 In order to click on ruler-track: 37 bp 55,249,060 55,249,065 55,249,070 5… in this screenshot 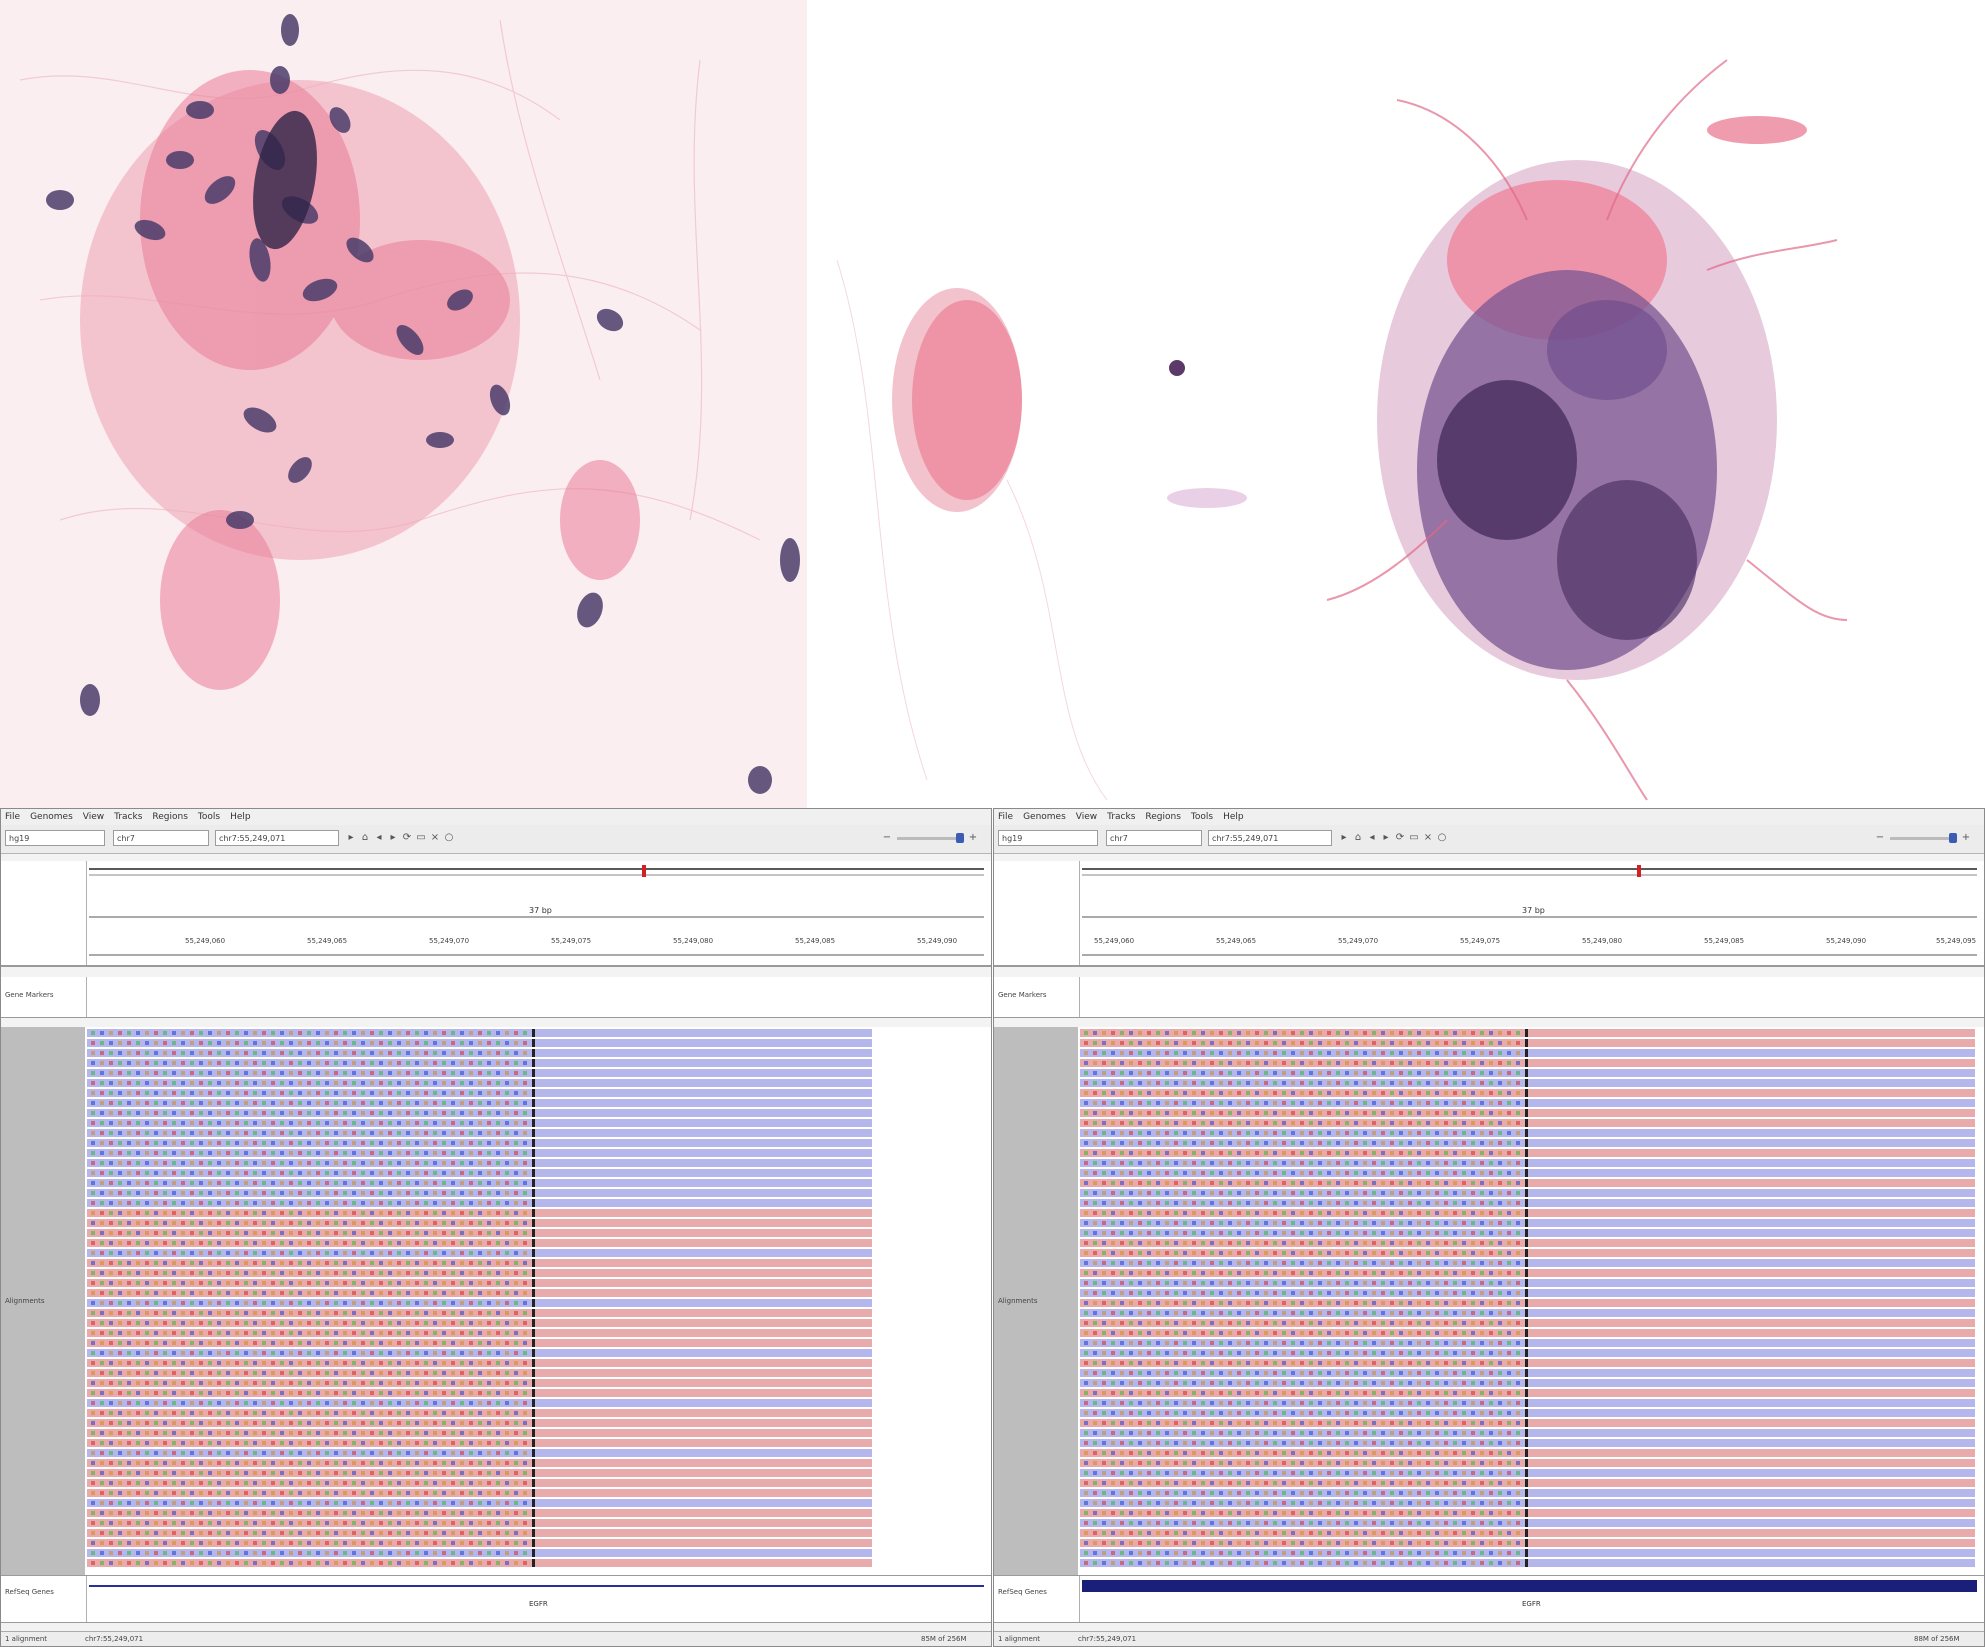, I will do `click(496, 914)`.